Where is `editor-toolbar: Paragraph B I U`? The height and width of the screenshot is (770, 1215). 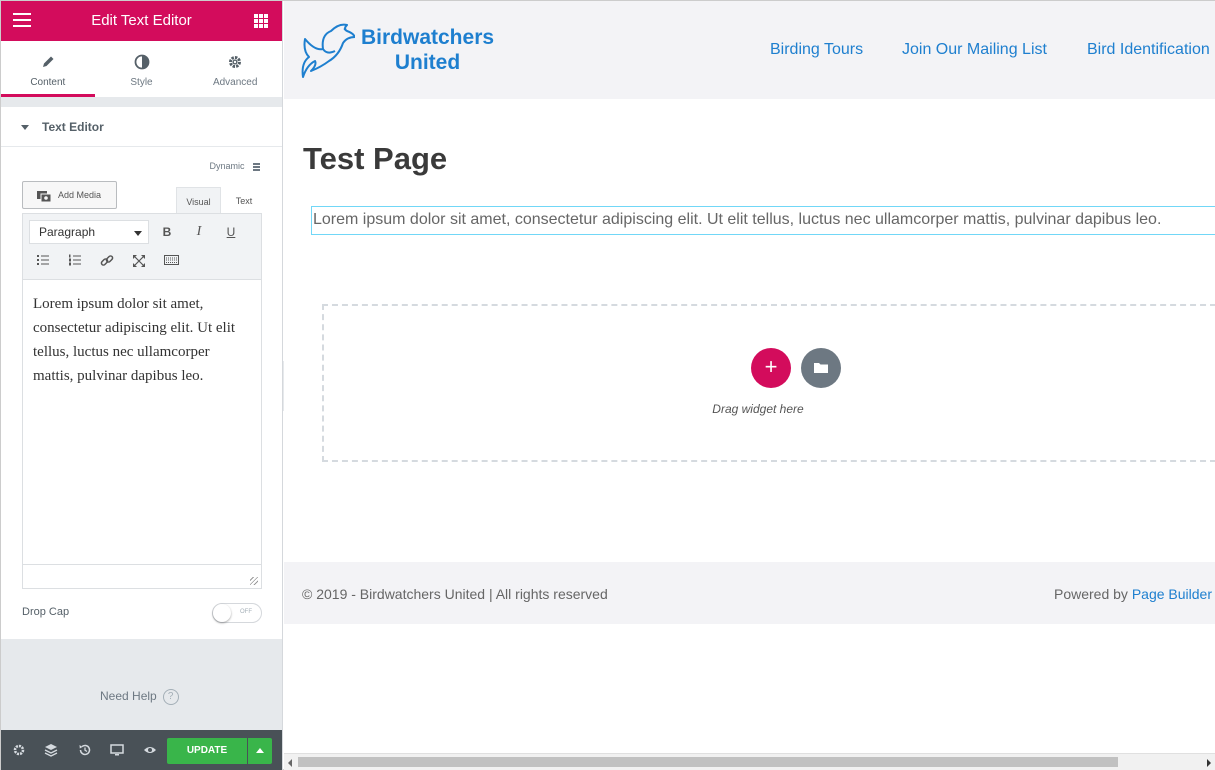 editor-toolbar: Paragraph B I U is located at coordinates (142, 247).